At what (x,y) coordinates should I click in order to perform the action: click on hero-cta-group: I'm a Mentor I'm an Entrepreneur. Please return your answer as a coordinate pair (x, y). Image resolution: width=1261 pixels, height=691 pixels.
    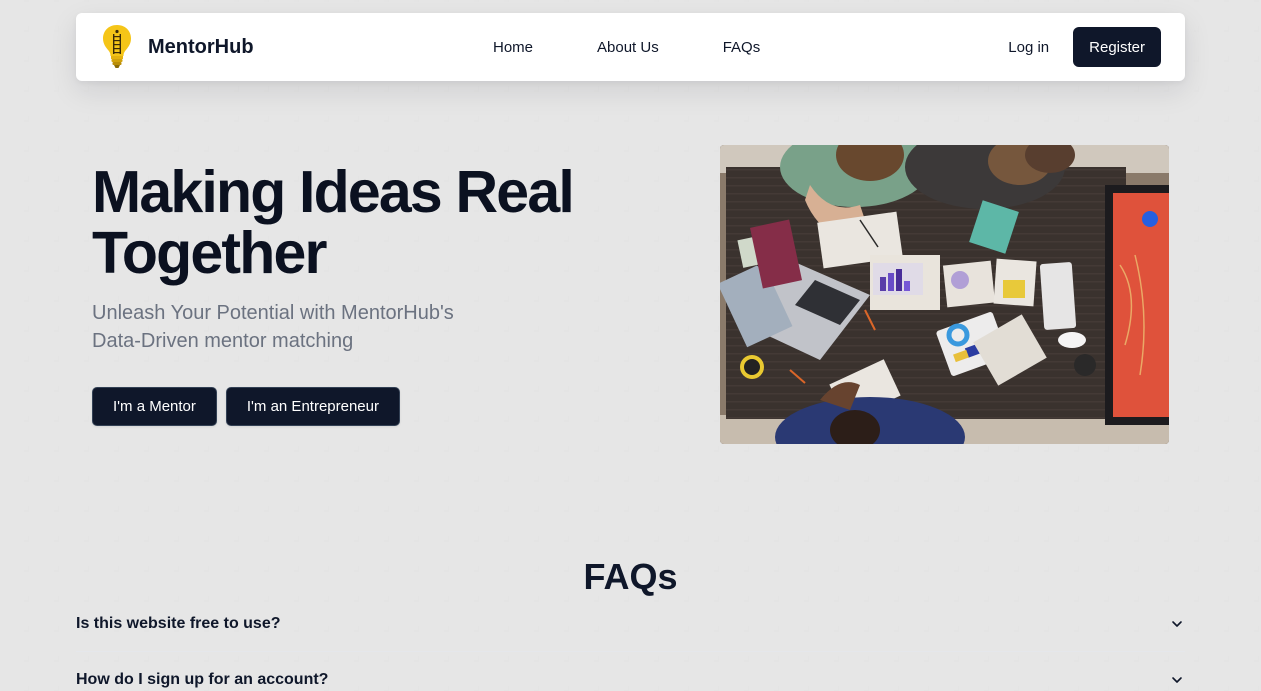
    Looking at the image, I should click on (246, 406).